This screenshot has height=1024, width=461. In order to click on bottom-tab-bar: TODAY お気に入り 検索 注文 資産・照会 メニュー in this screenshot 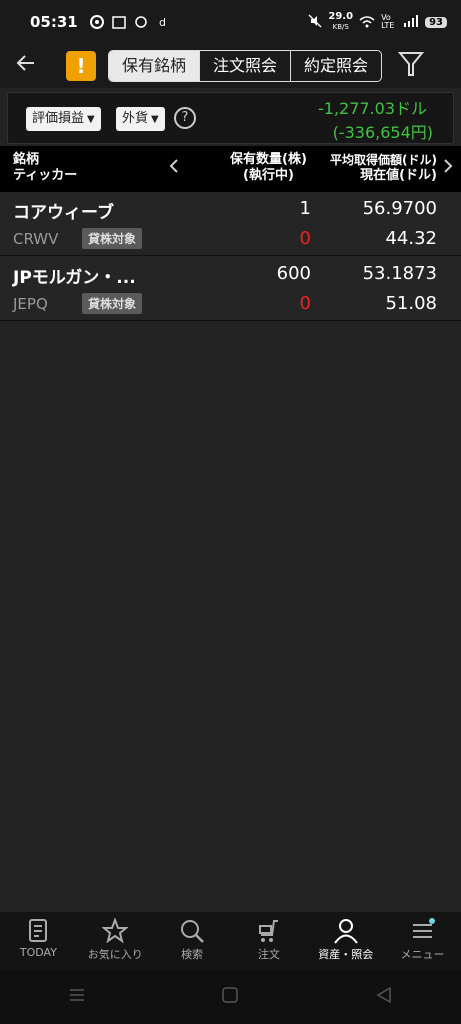, I will do `click(230, 941)`.